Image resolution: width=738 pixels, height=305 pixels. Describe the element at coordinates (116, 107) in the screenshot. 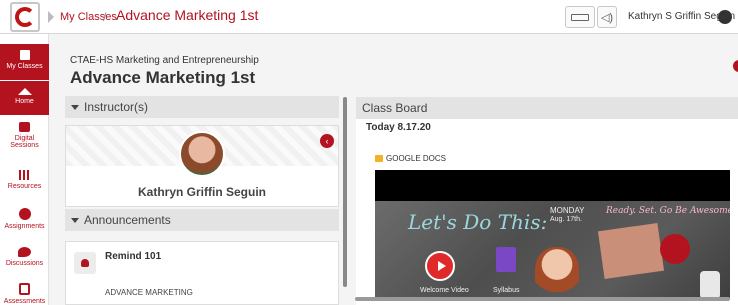

I see `instructors-heading: Instructor(s)` at that location.